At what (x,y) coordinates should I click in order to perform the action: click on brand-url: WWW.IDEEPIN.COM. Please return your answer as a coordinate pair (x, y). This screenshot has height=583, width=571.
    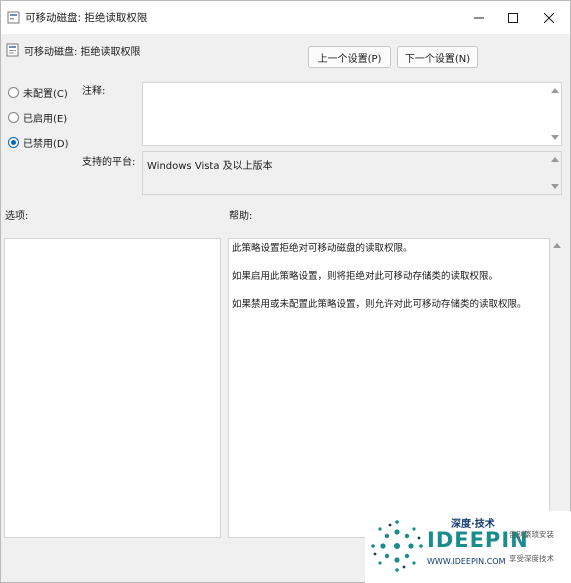
    Looking at the image, I should click on (466, 561).